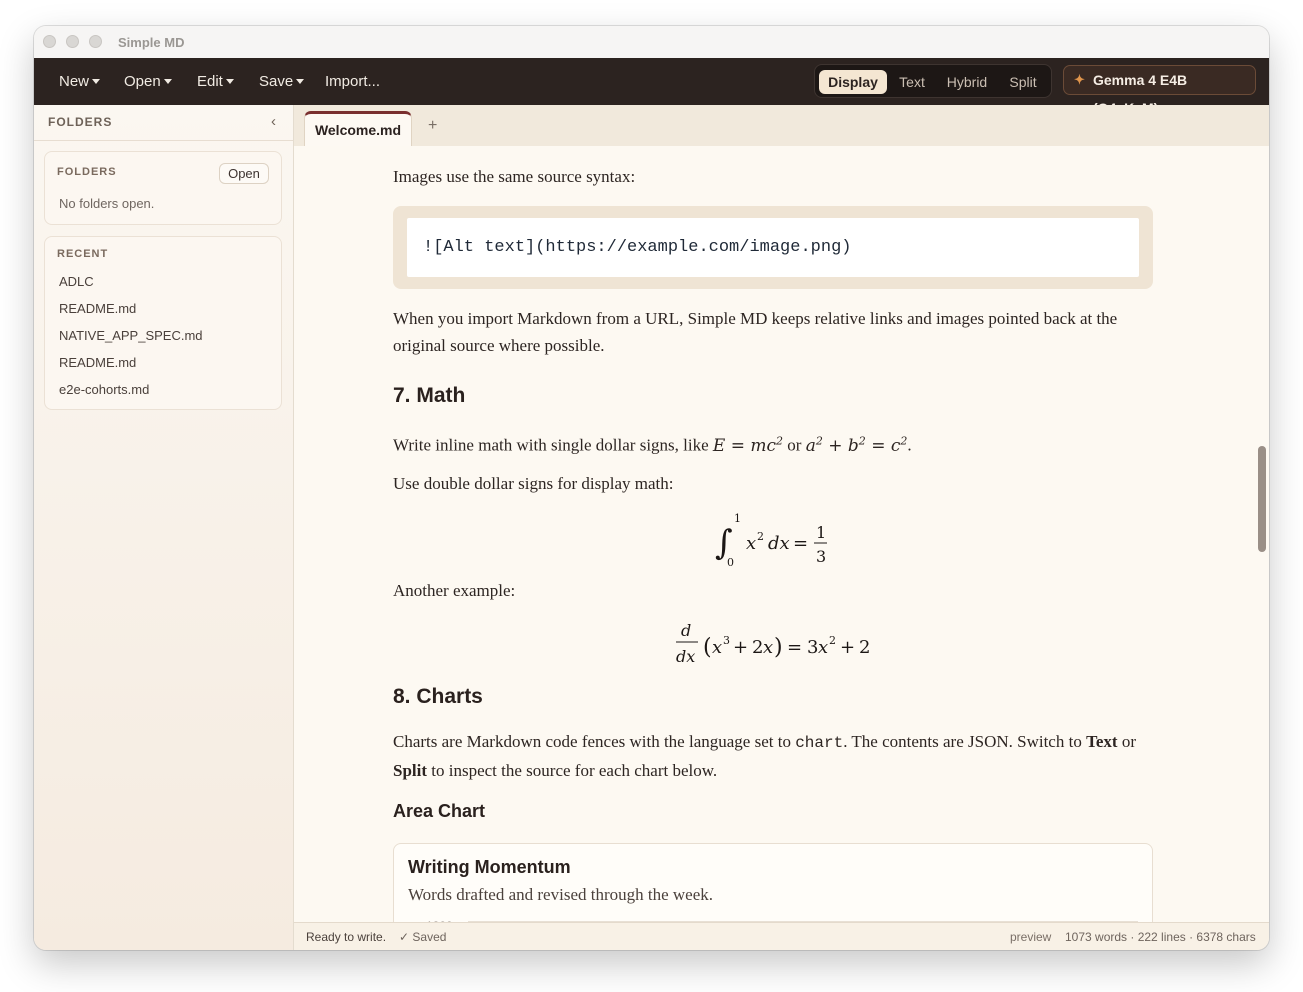 This screenshot has height=992, width=1303. I want to click on integral-equation-graphic: ∫ 1 0 x 2 dx = 1 3, so click(771, 540).